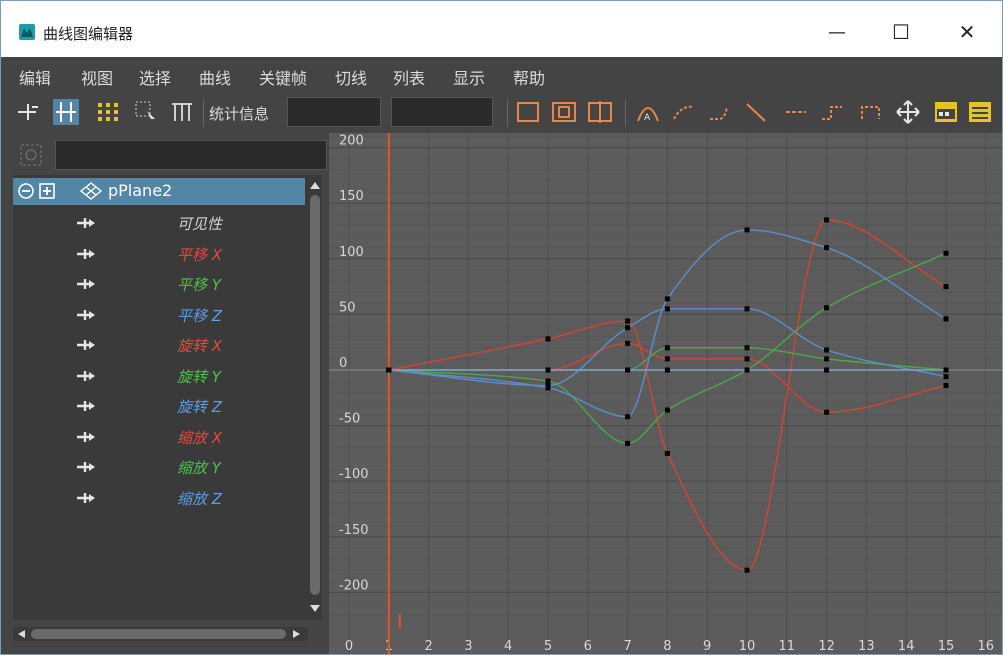 The image size is (1003, 655). I want to click on collapse-icon, so click(26, 191).